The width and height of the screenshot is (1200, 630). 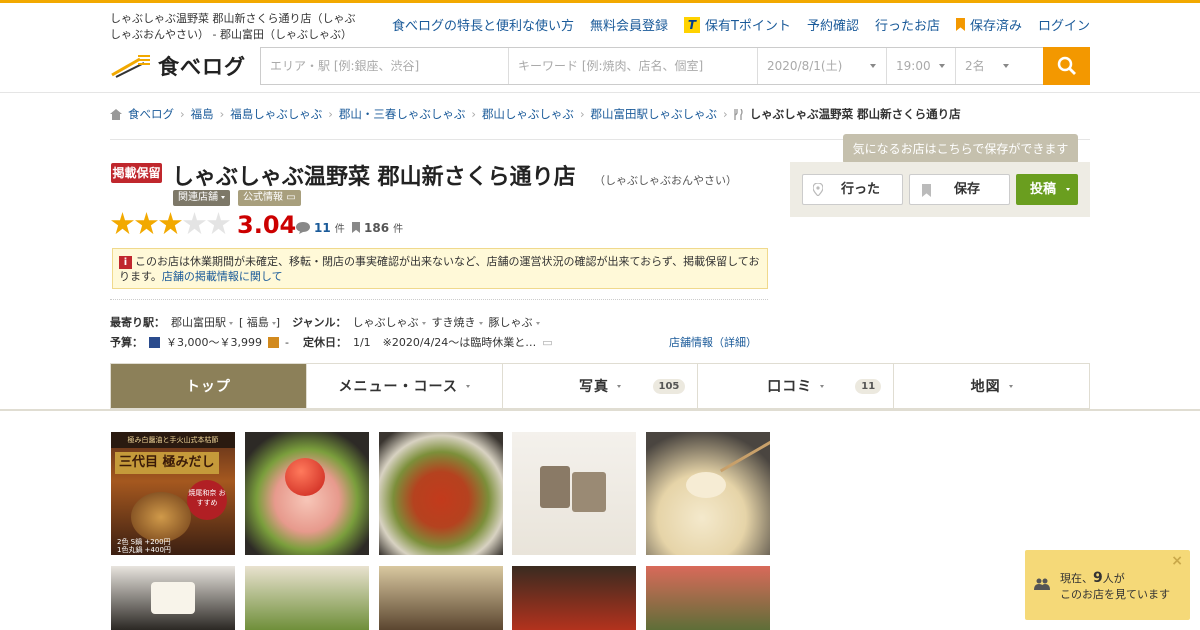 What do you see at coordinates (629, 24) in the screenshot?
I see `nav-register-link: 無料会員登録` at bounding box center [629, 24].